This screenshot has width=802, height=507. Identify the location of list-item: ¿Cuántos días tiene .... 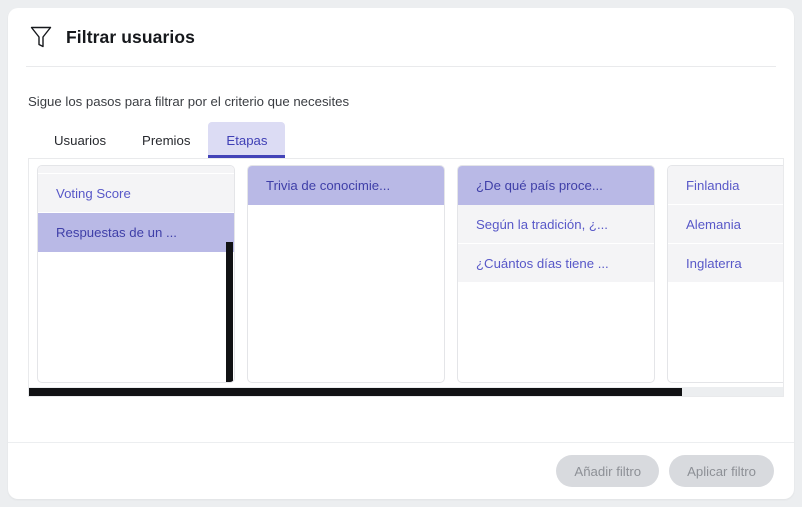
(556, 263).